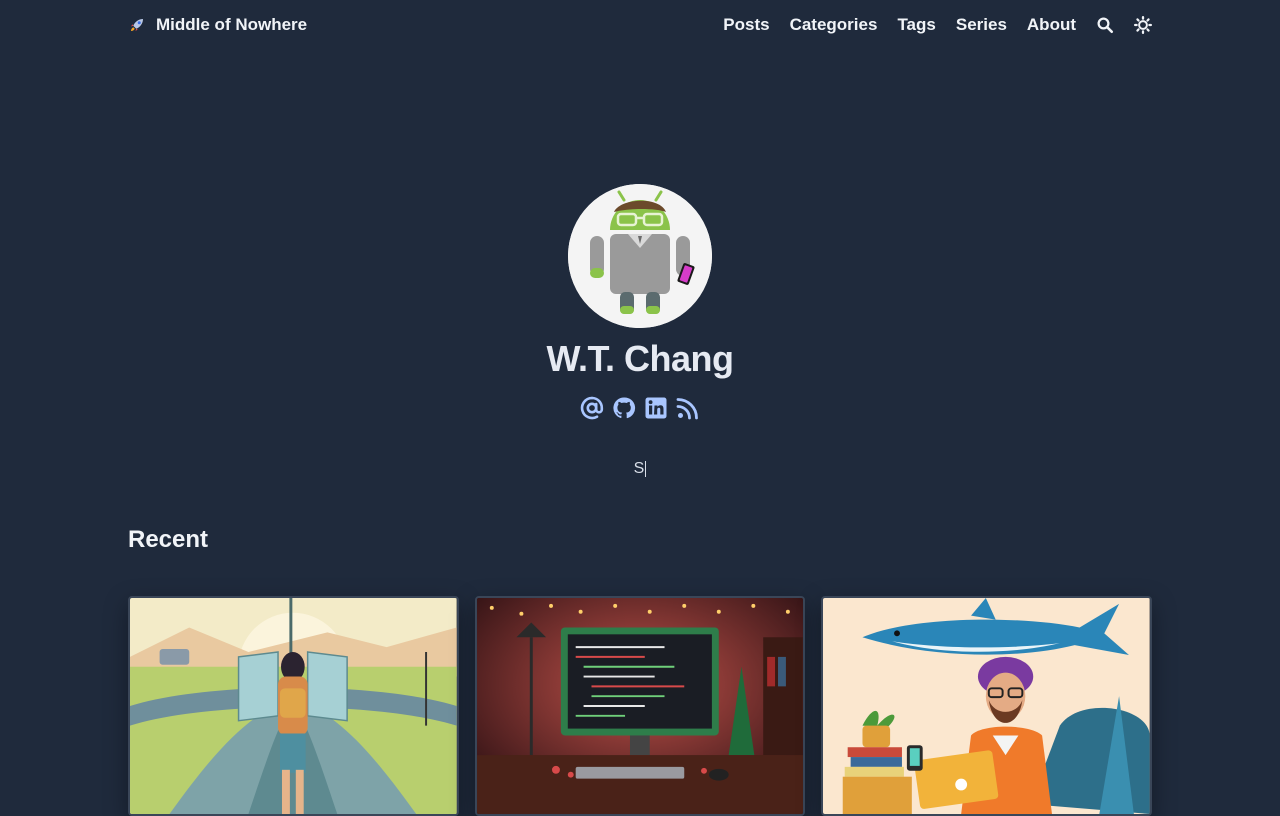 The image size is (1280, 816). I want to click on crossroads-map-illustration, so click(293, 706).